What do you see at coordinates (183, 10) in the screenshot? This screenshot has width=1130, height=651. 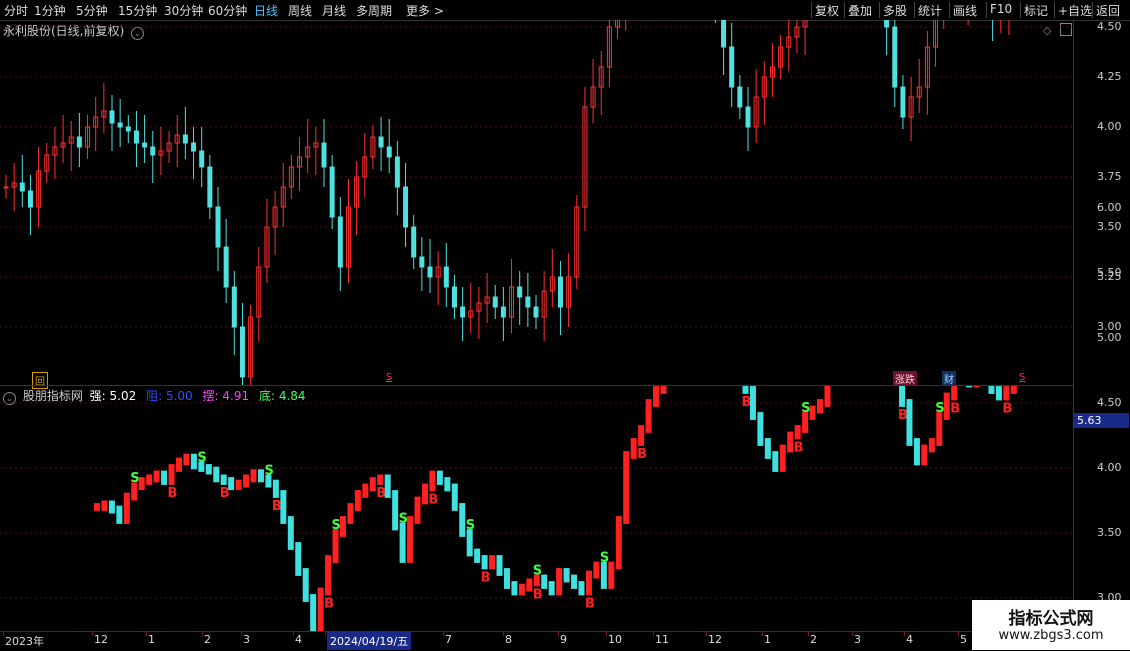 I see `tab-4: 30分钟` at bounding box center [183, 10].